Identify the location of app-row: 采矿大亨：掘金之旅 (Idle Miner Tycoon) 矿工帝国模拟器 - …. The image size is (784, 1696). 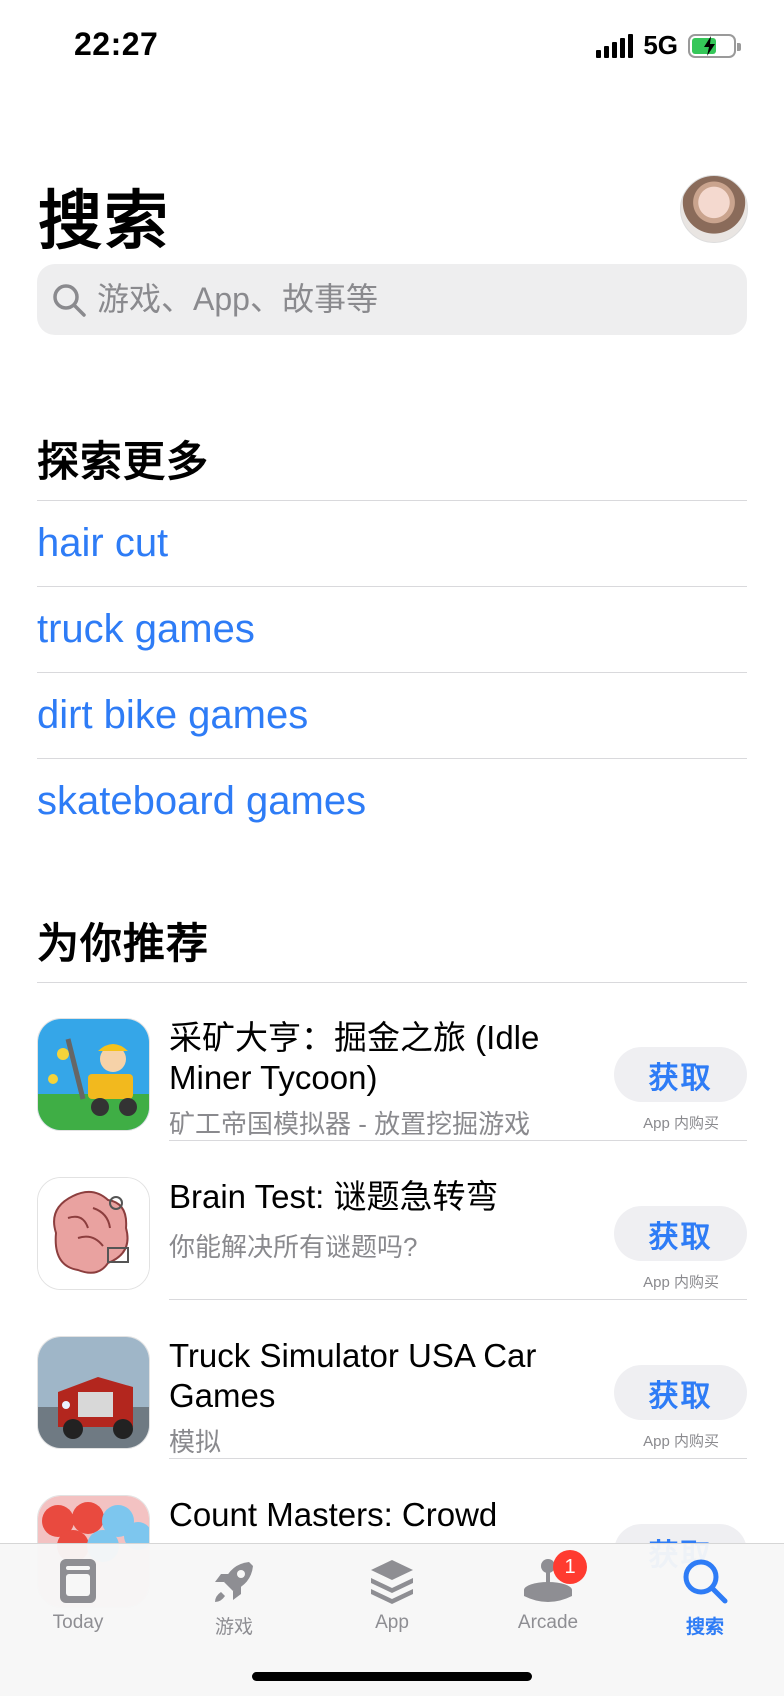
(392, 1061).